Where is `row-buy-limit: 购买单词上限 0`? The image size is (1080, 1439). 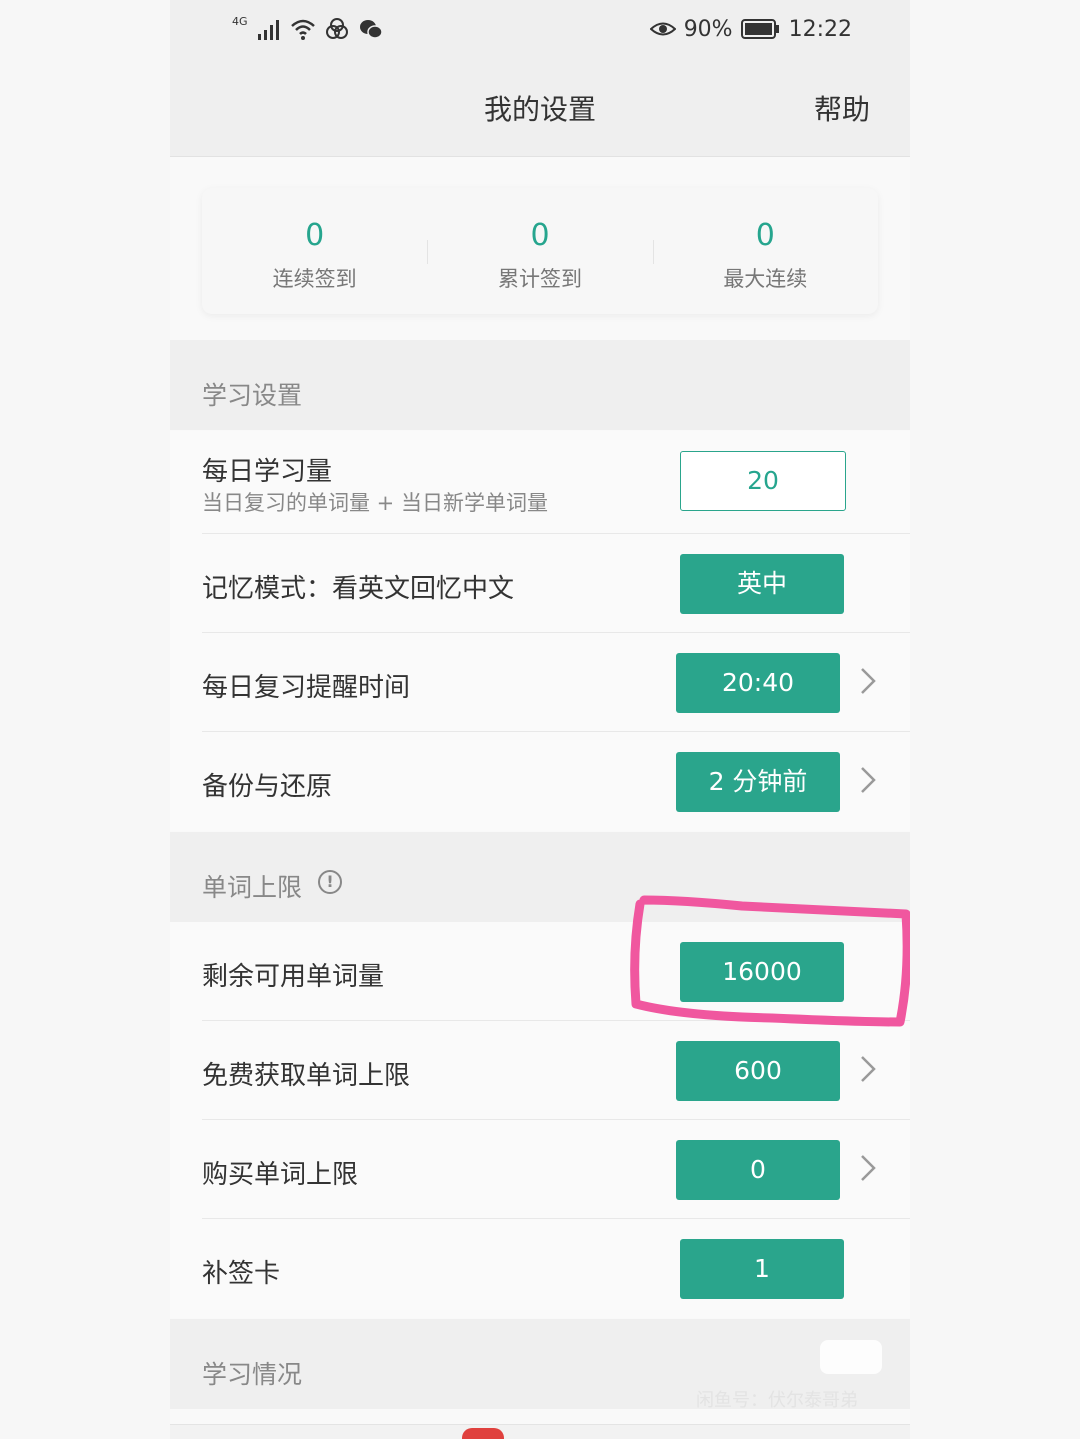 row-buy-limit: 购买单词上限 0 is located at coordinates (540, 1169).